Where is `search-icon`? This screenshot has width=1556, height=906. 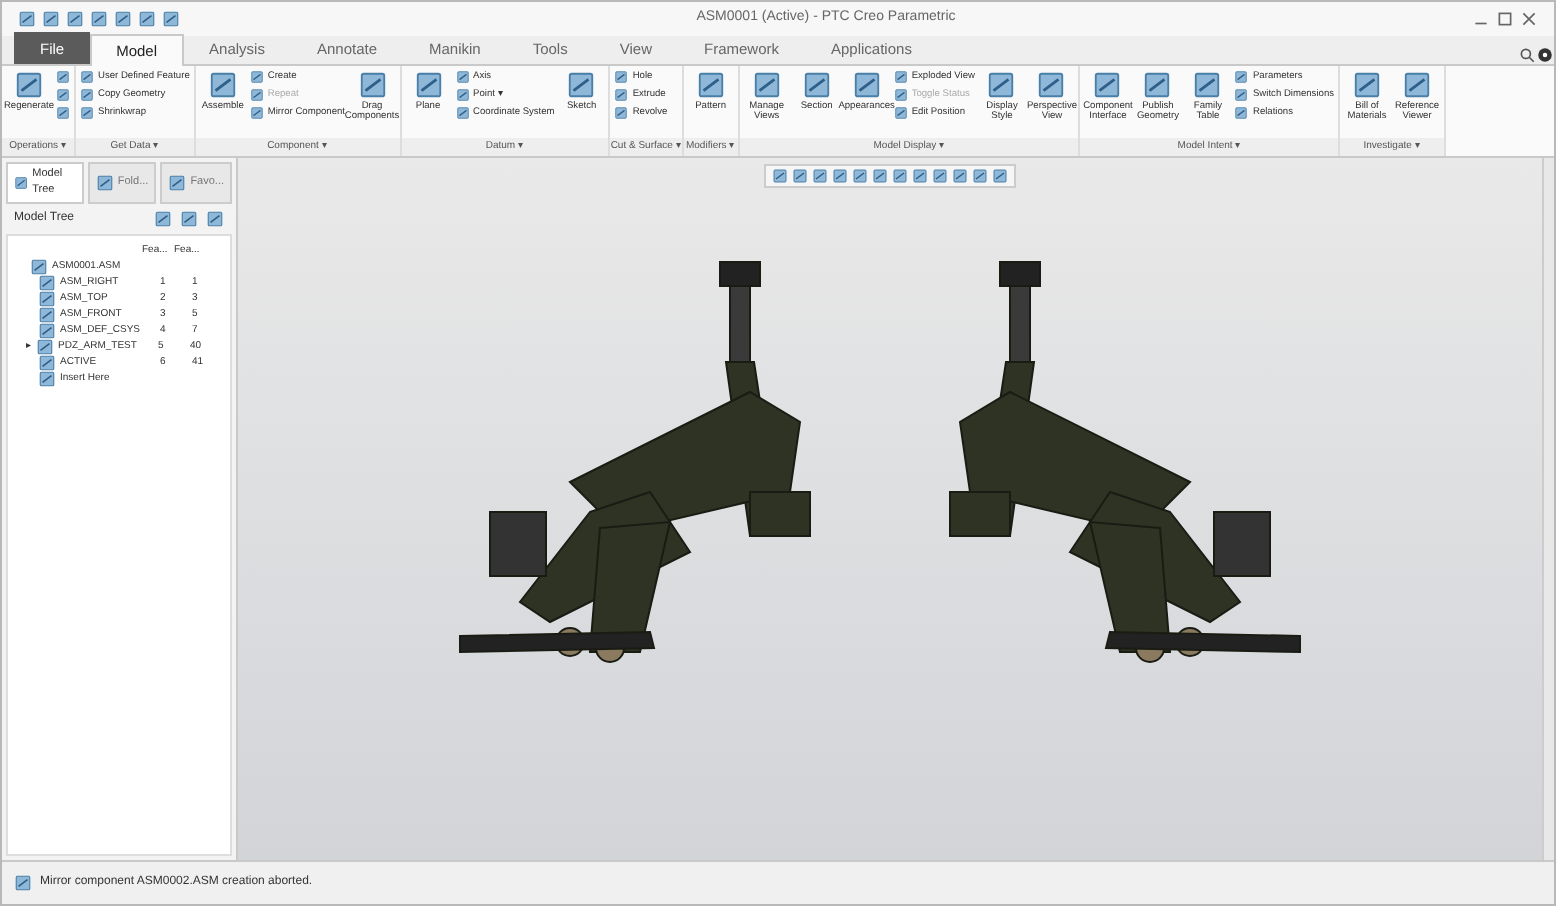
search-icon is located at coordinates (1527, 55).